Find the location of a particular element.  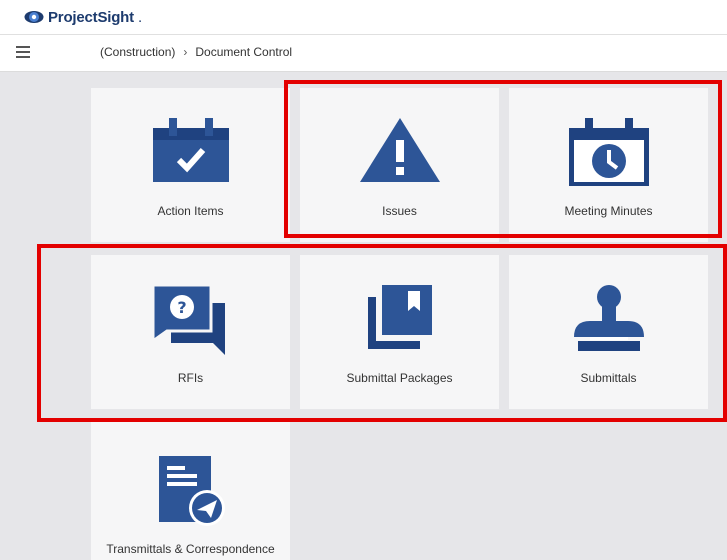

tile-submittals: Submittals is located at coordinates (608, 332).